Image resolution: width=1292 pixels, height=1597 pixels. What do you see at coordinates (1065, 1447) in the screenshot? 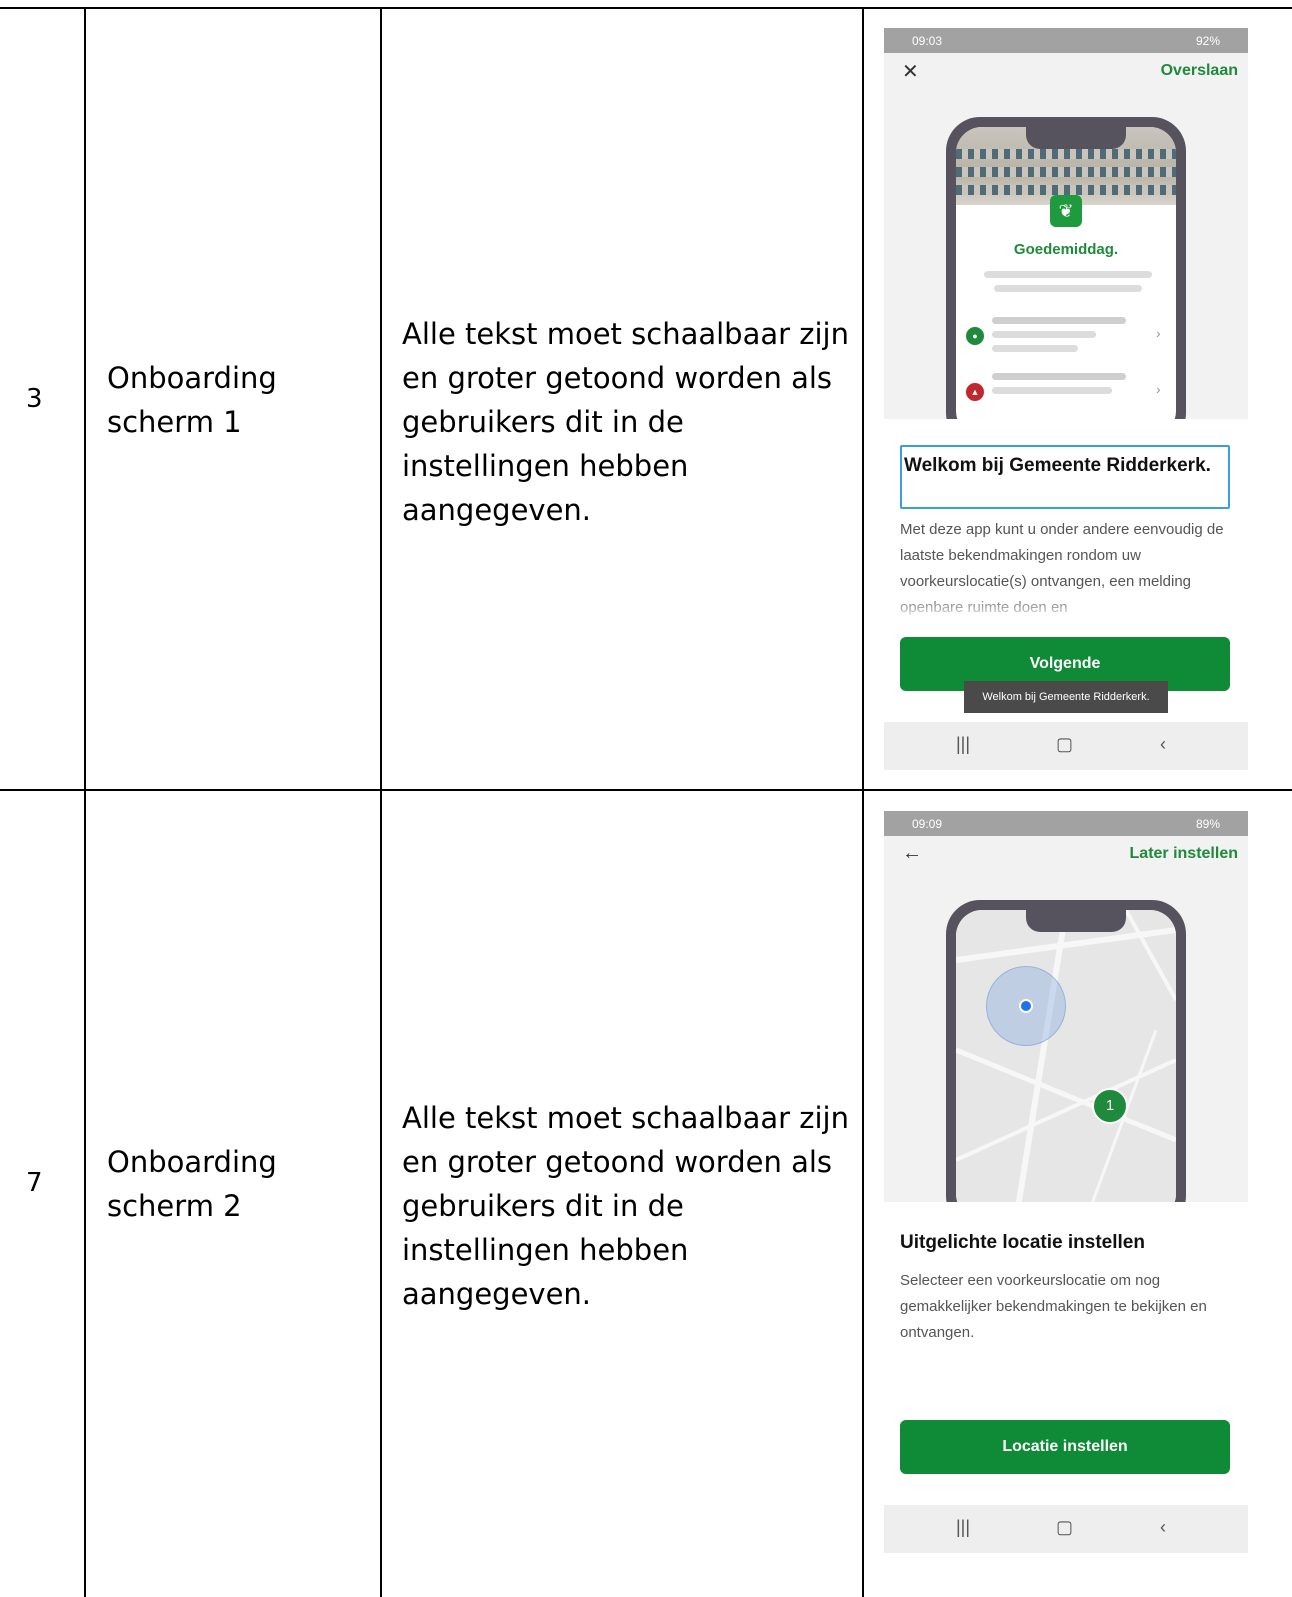
I see `set-location-button: Locatie instellen` at bounding box center [1065, 1447].